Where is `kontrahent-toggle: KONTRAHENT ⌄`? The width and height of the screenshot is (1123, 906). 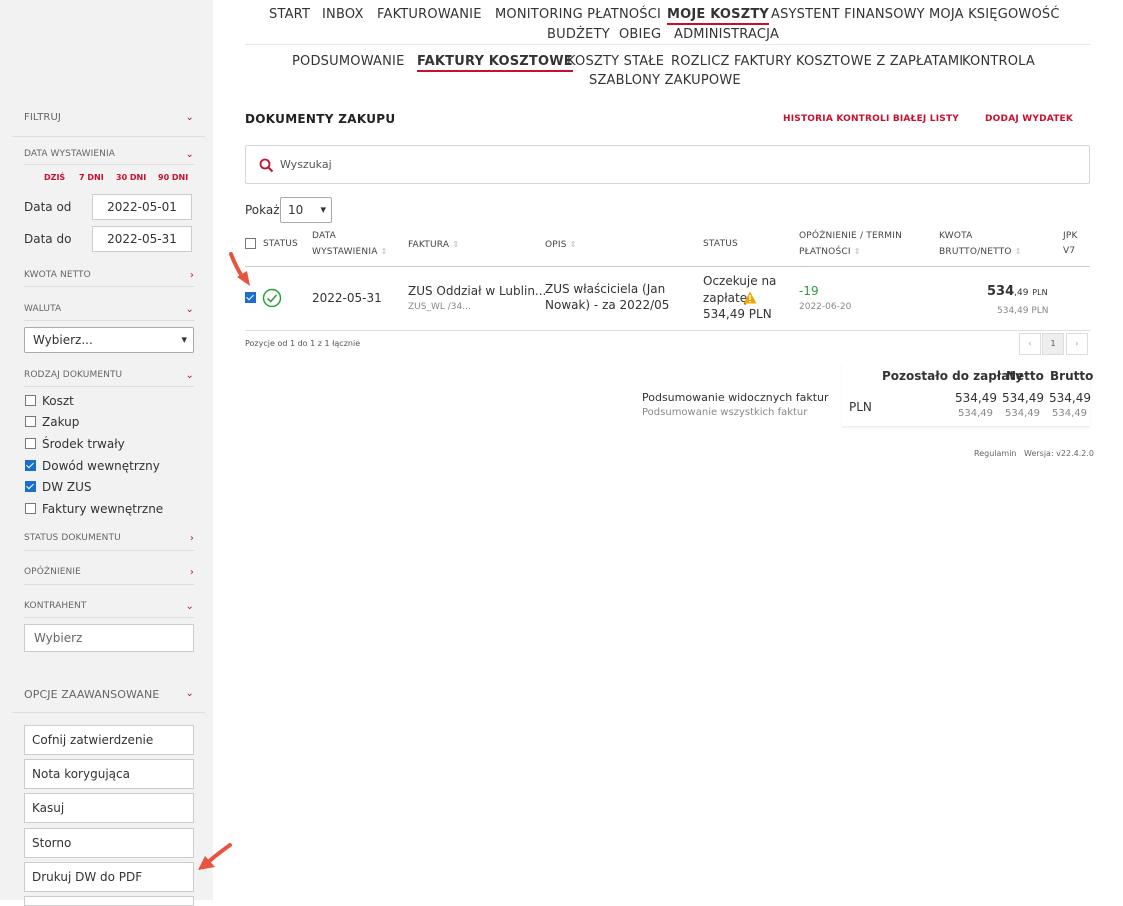
kontrahent-toggle: KONTRAHENT ⌄ is located at coordinates (109, 606).